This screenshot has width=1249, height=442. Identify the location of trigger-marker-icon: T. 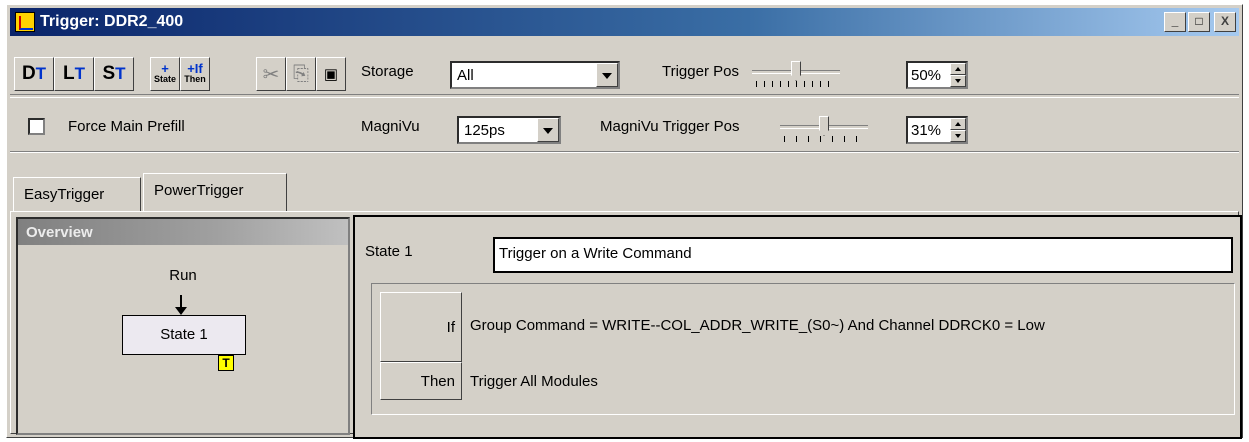
(226, 363).